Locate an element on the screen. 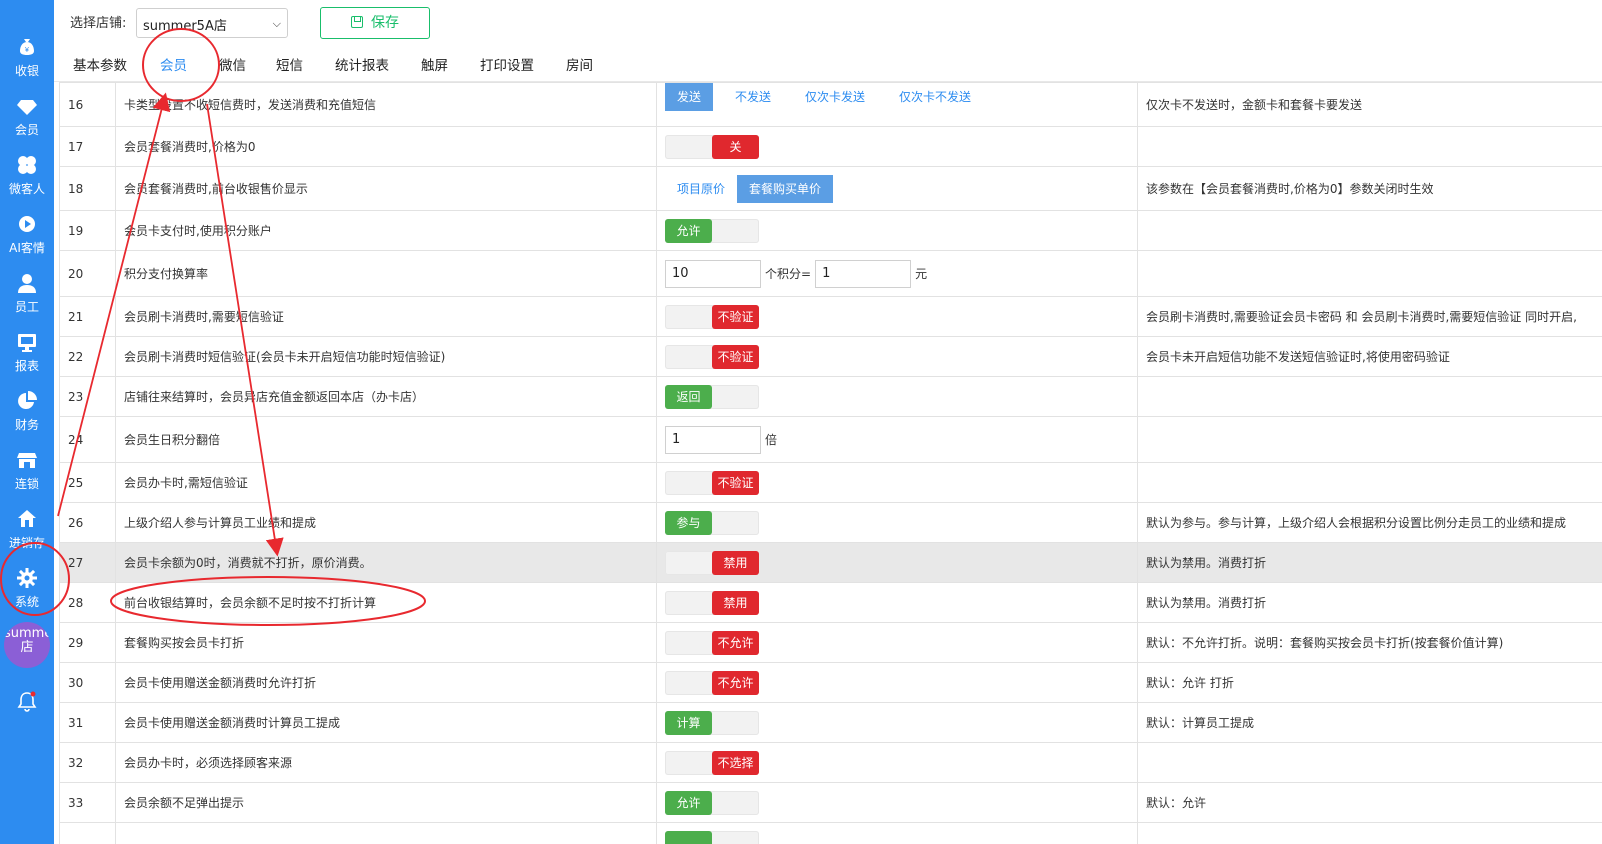  setting-note: 默认为参与。参与计算，上级介绍人会根据积分设置比例分走员工的业绩和提成 is located at coordinates (1369, 522).